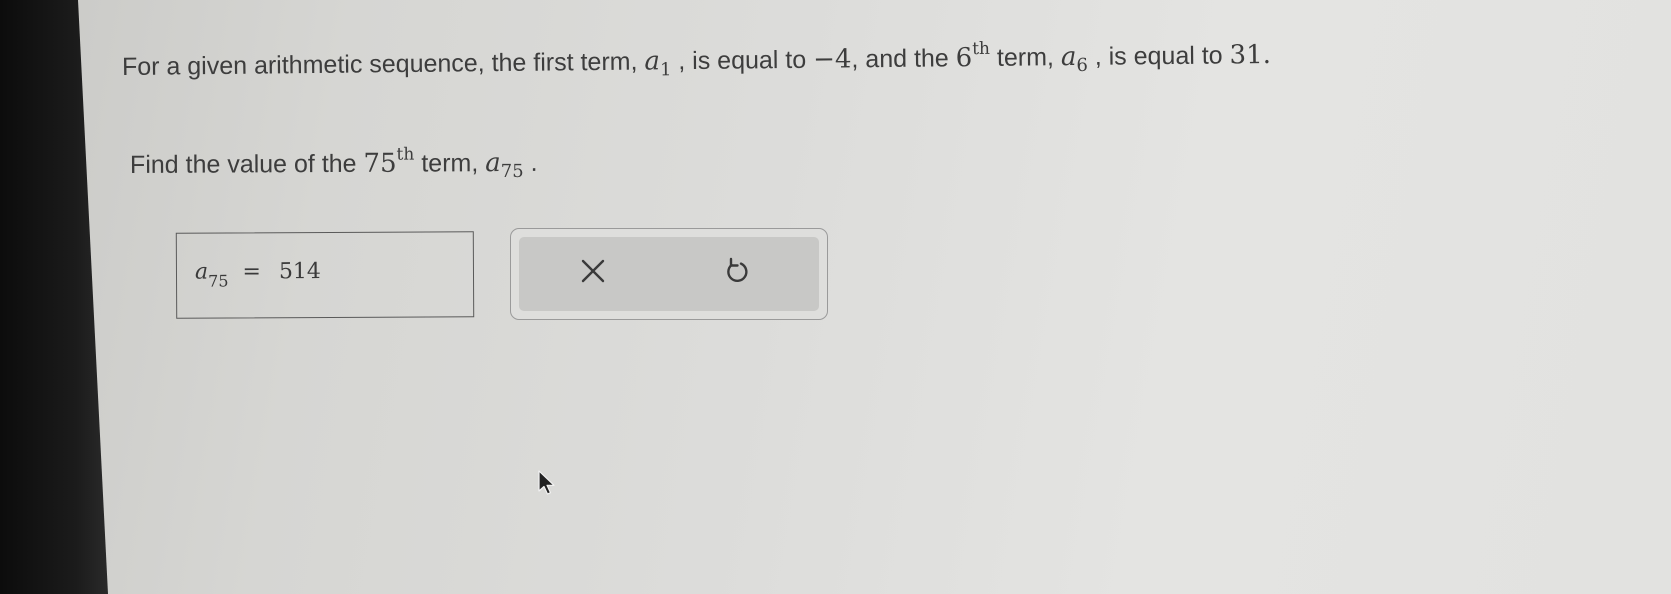 This screenshot has height=594, width=1671. Describe the element at coordinates (251, 272) in the screenshot. I see `equals-sign: =` at that location.